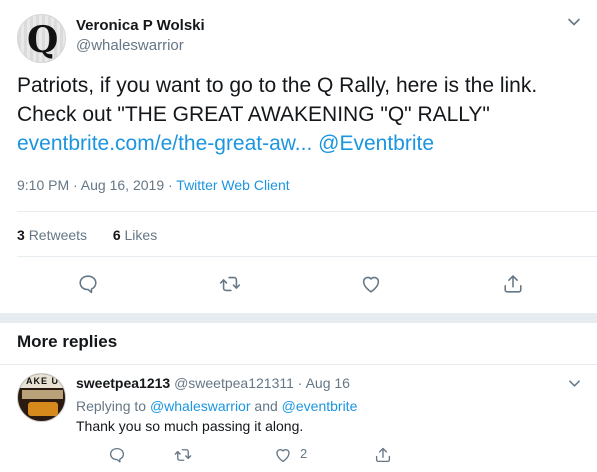  I want to click on section-separator, so click(298, 318).